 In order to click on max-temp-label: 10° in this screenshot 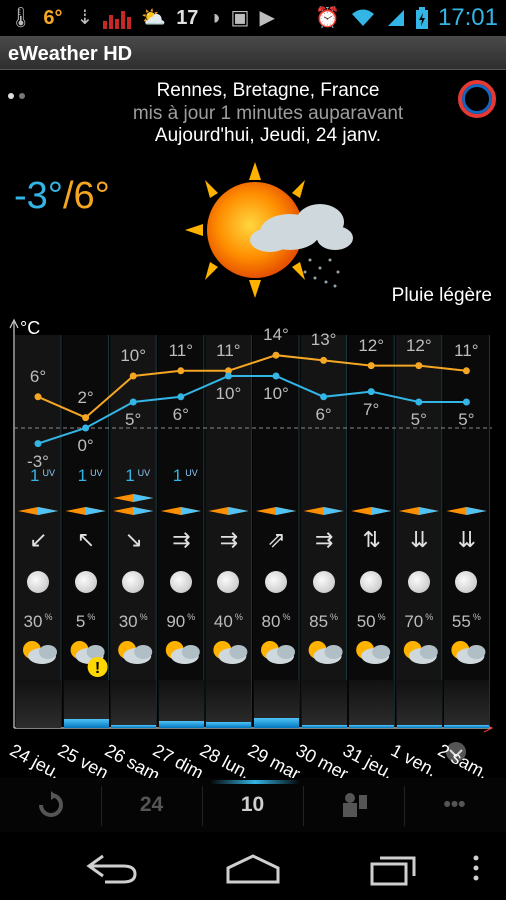, I will do `click(133, 355)`.